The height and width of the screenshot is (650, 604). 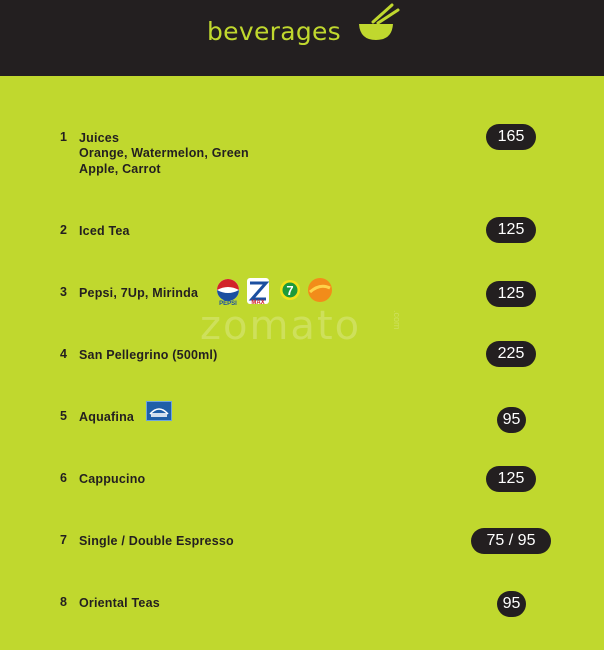 What do you see at coordinates (63, 230) in the screenshot?
I see `item-number: 2` at bounding box center [63, 230].